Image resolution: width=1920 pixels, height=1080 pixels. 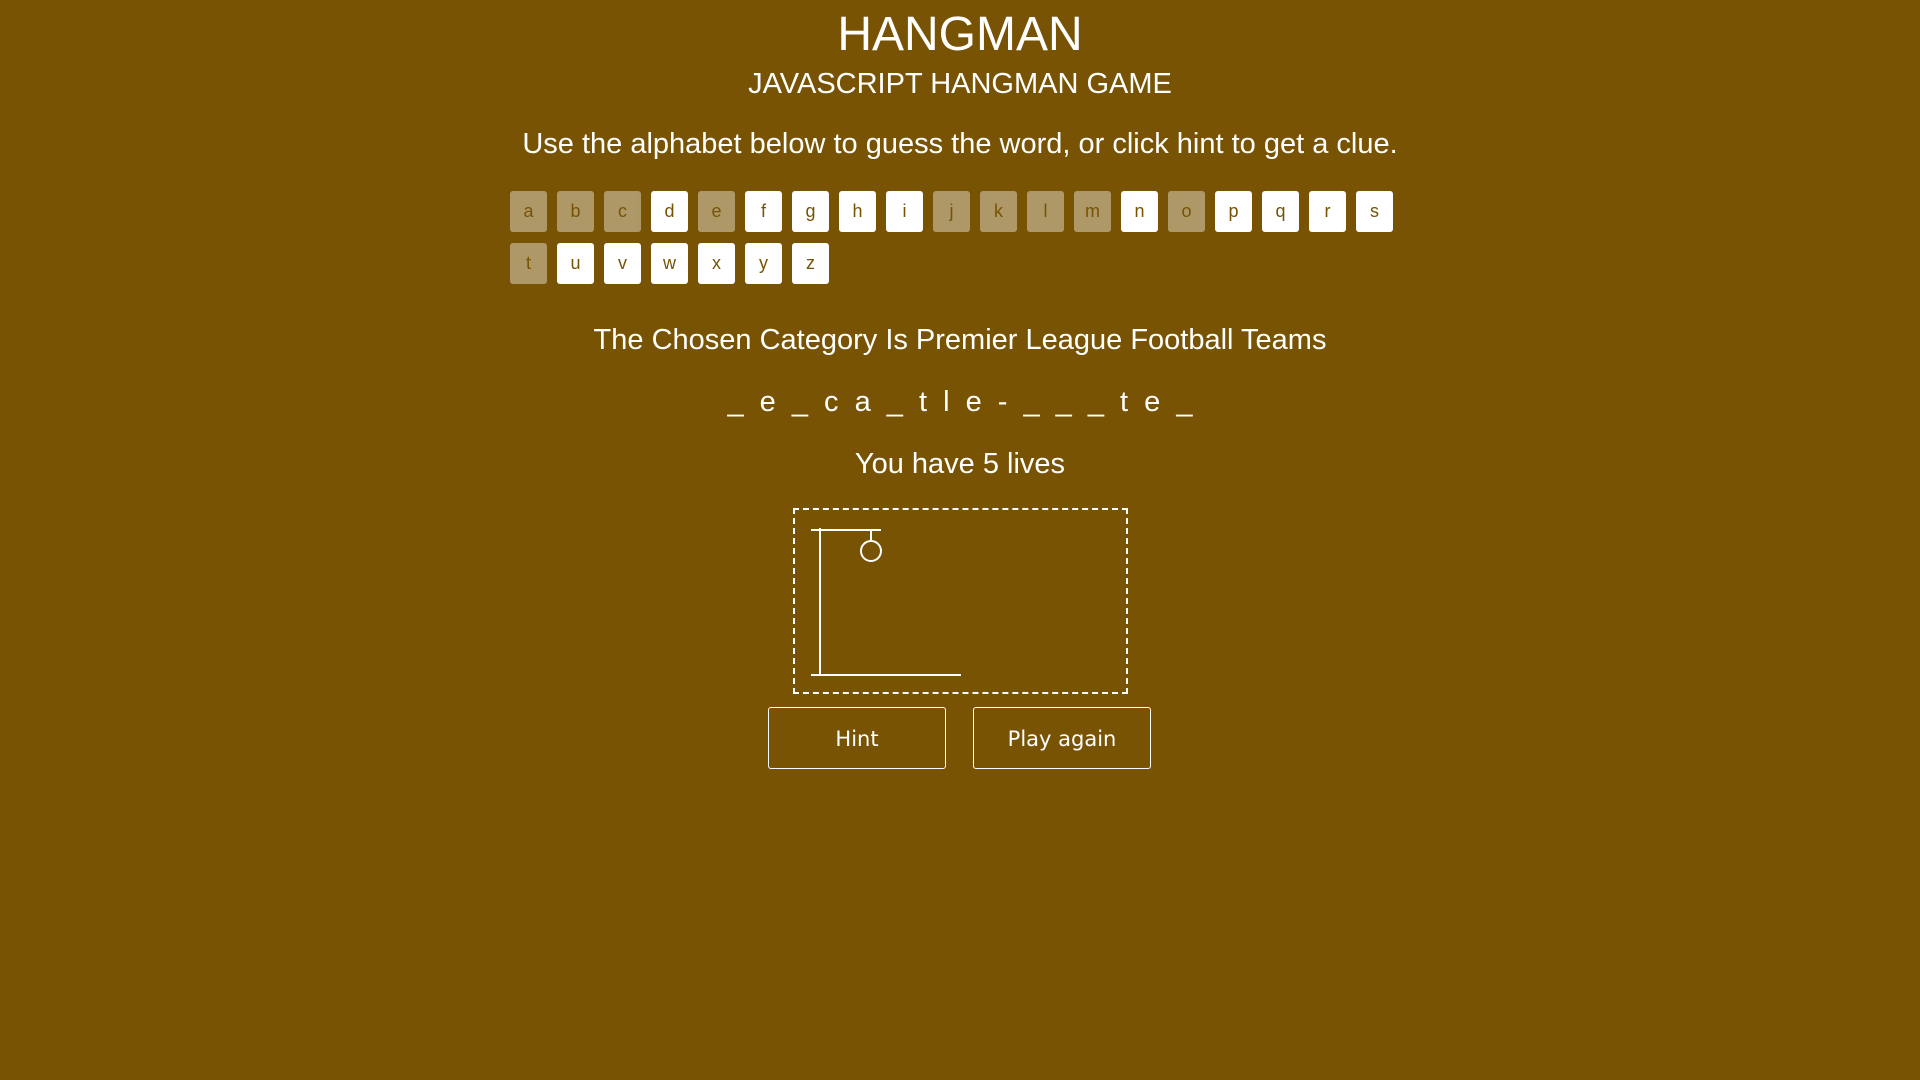 I want to click on letter-button-b: b, so click(x=575, y=211).